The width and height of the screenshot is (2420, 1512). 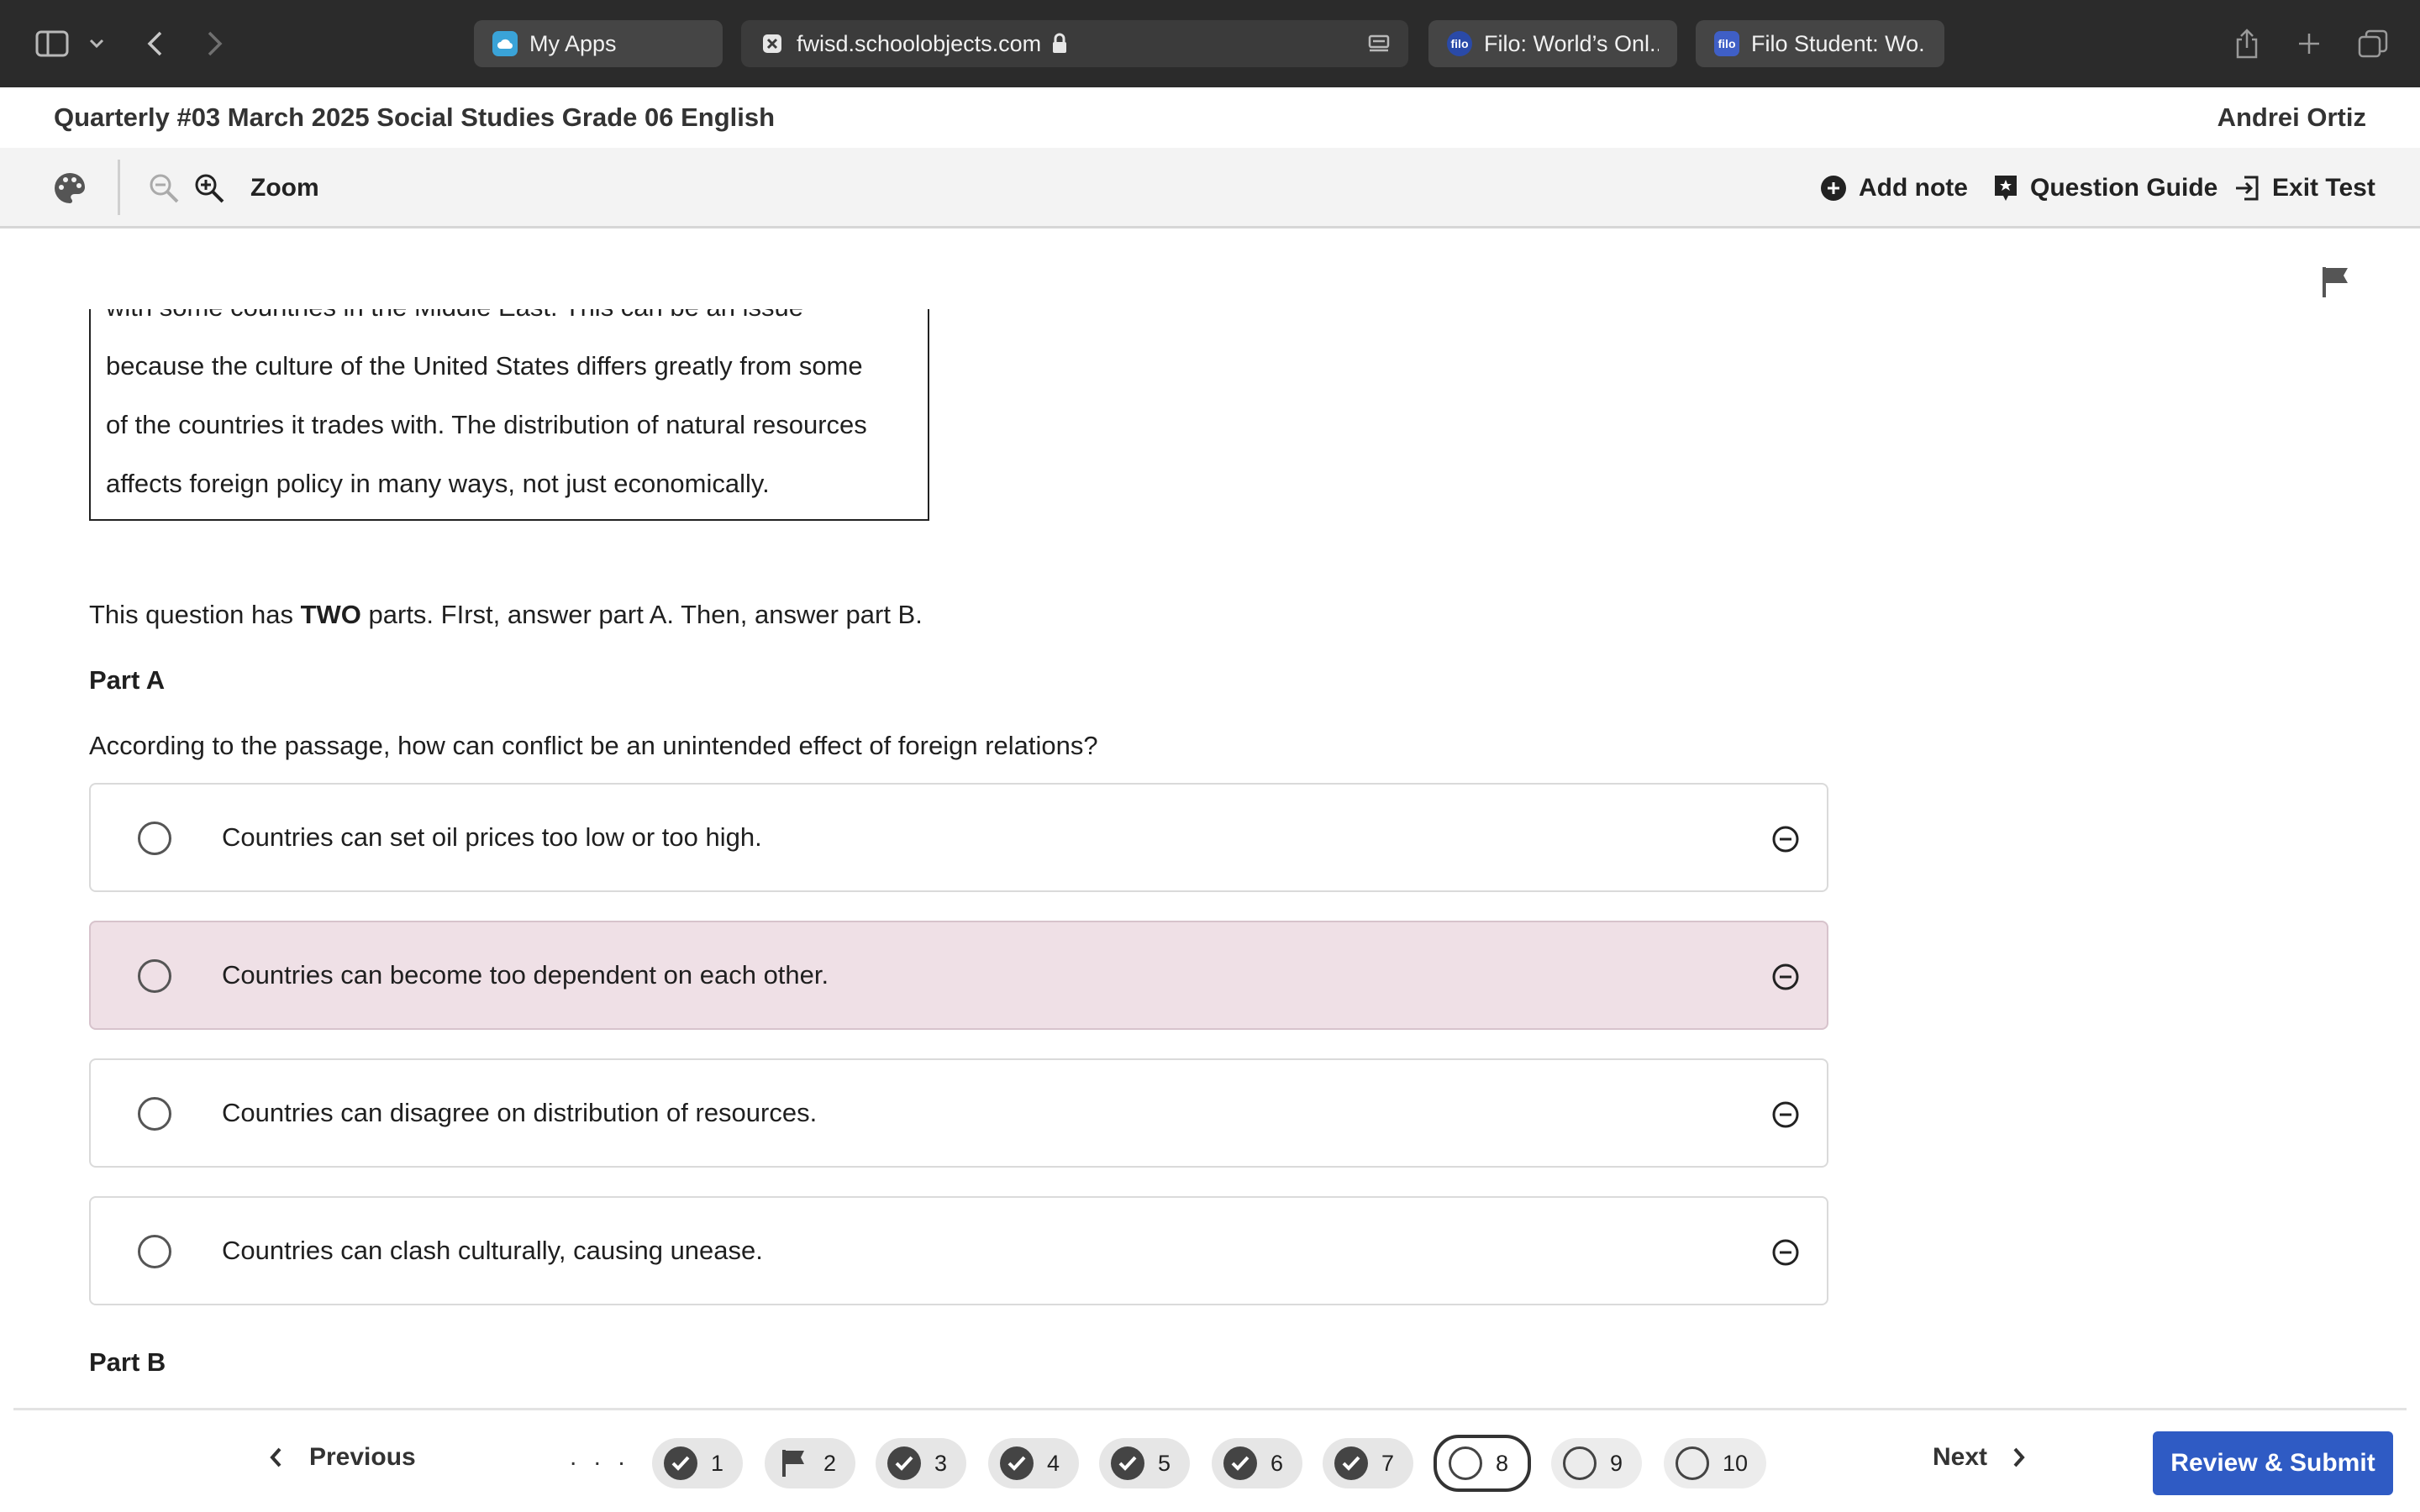 I want to click on previous-label: Previous, so click(x=362, y=1457).